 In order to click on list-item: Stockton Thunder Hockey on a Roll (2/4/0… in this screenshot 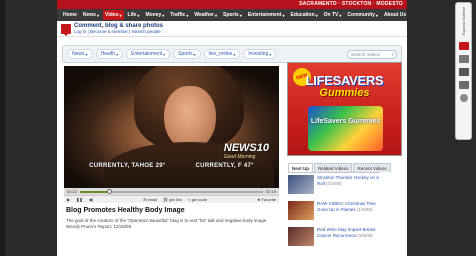, I will do `click(334, 186)`.